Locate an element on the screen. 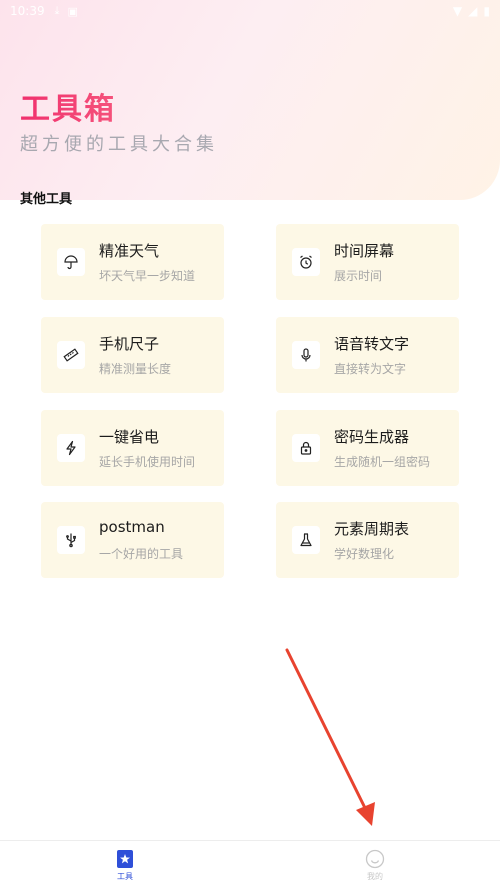  tab-tools: 工具 is located at coordinates (125, 867).